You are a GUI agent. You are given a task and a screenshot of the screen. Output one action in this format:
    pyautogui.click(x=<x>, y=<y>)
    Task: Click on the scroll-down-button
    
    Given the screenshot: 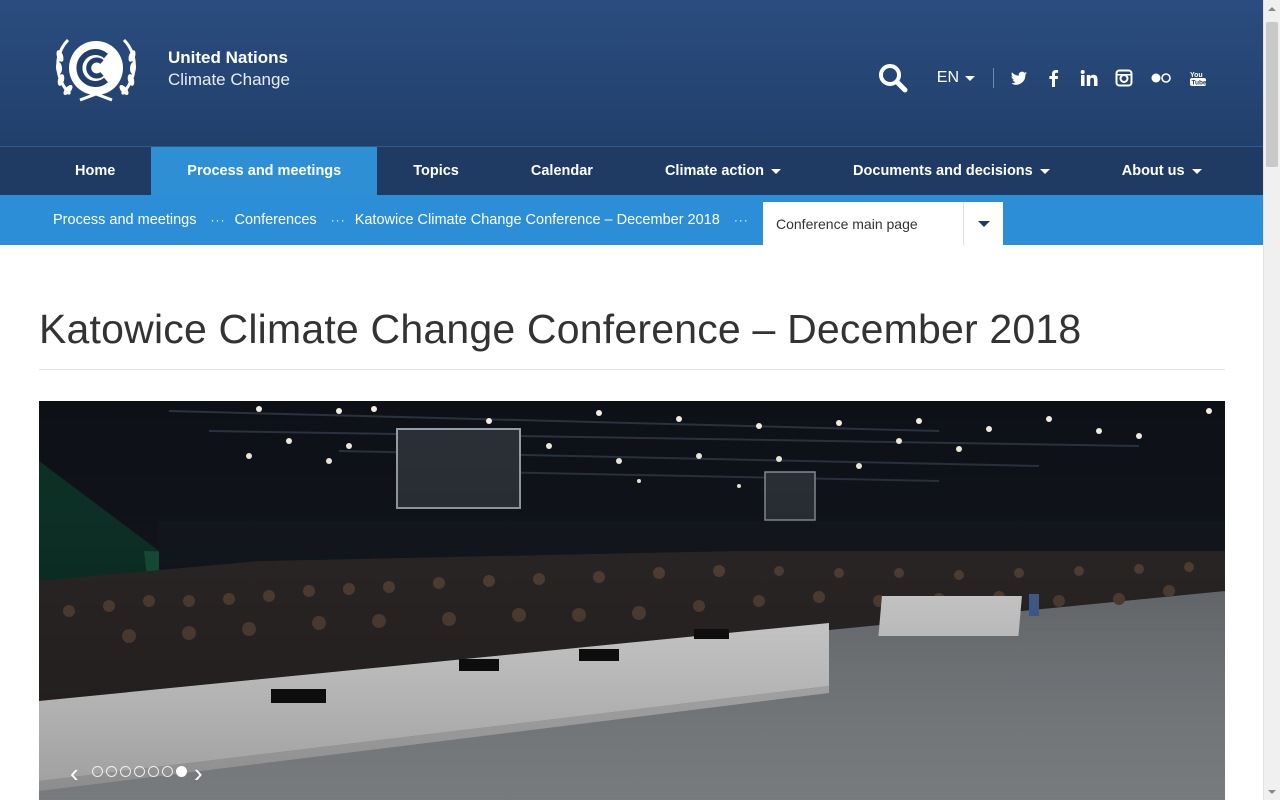 What is the action you would take?
    pyautogui.click(x=1272, y=791)
    